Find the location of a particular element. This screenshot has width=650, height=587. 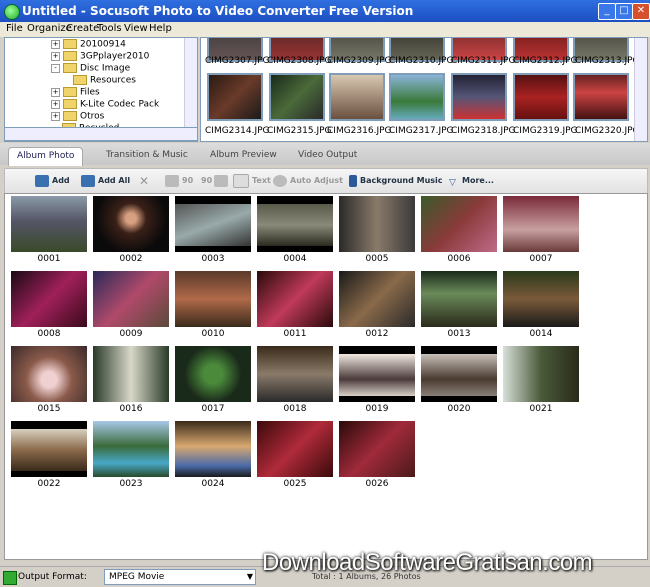

photo-number: 0015 is located at coordinates (49, 409).